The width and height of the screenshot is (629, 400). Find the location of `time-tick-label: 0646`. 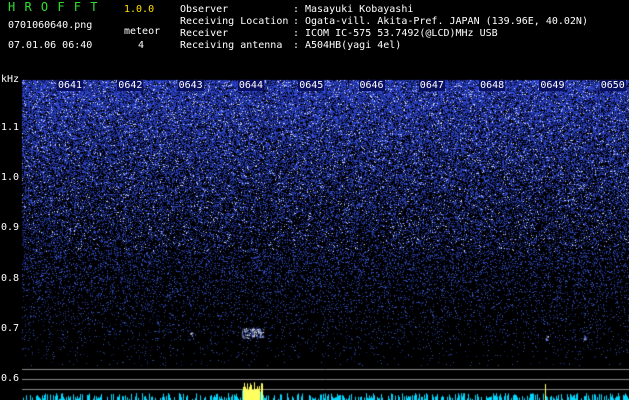

time-tick-label: 0646 is located at coordinates (371, 85).